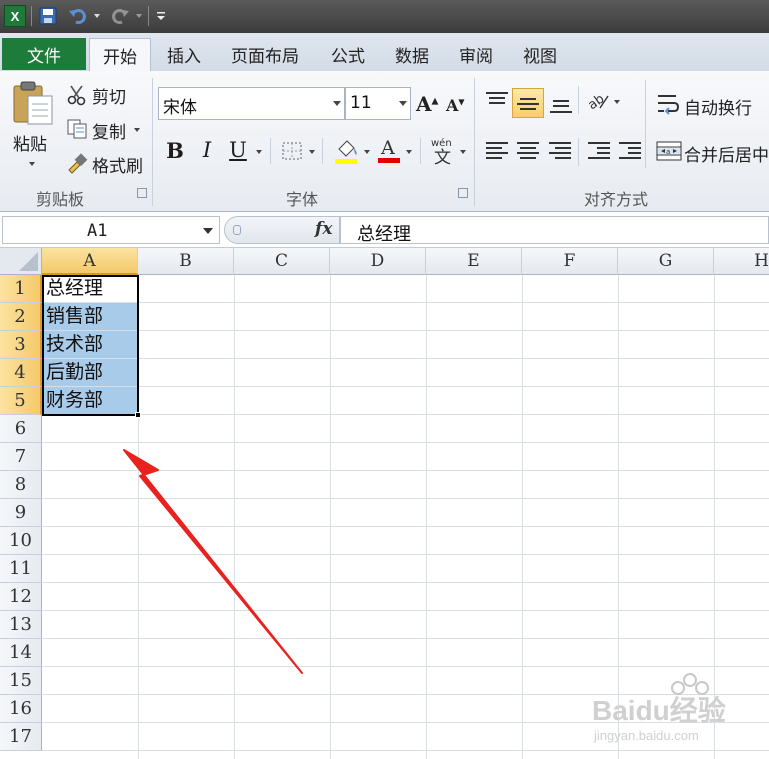 Image resolution: width=769 pixels, height=759 pixels. I want to click on annotation-arrow, so click(213, 561).